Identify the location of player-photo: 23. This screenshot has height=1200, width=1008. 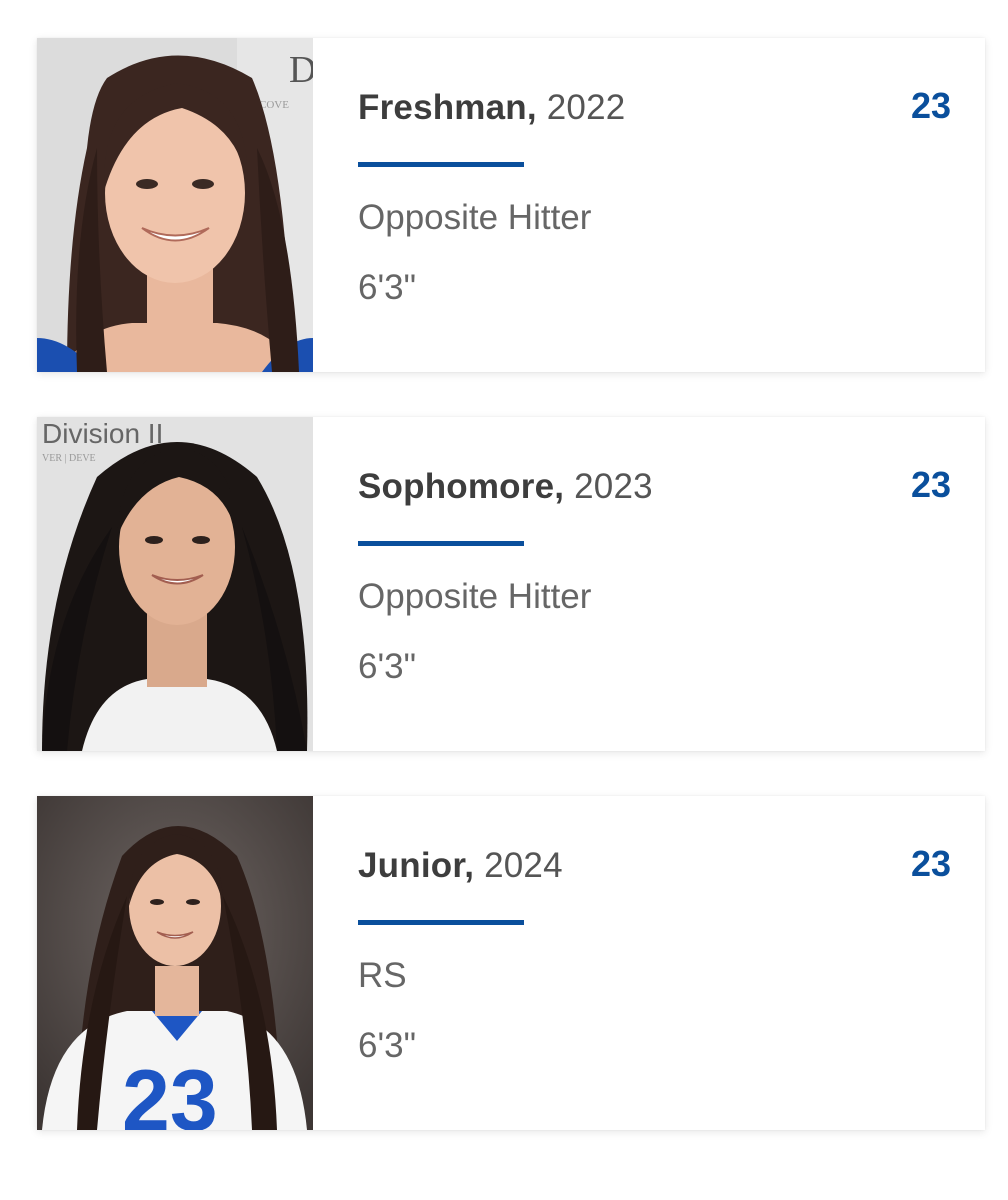
(175, 963).